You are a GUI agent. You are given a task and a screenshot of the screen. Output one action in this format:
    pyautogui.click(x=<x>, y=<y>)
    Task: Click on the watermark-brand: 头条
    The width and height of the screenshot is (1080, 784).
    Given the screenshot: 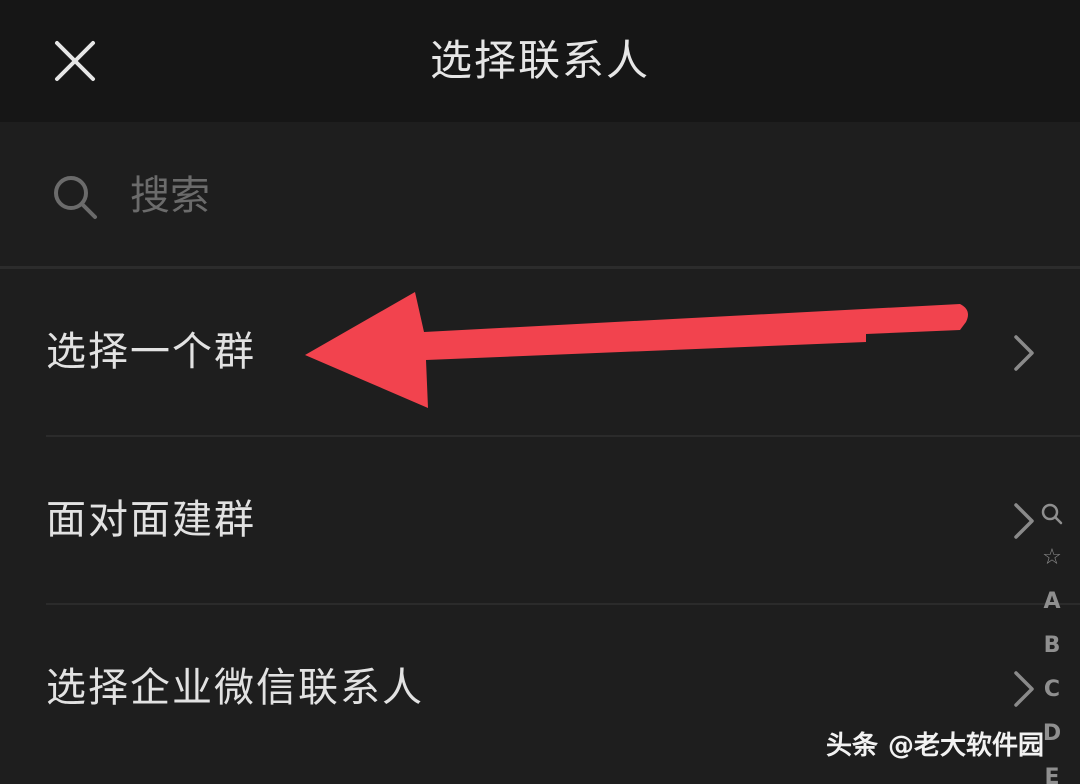 What is the action you would take?
    pyautogui.click(x=852, y=746)
    